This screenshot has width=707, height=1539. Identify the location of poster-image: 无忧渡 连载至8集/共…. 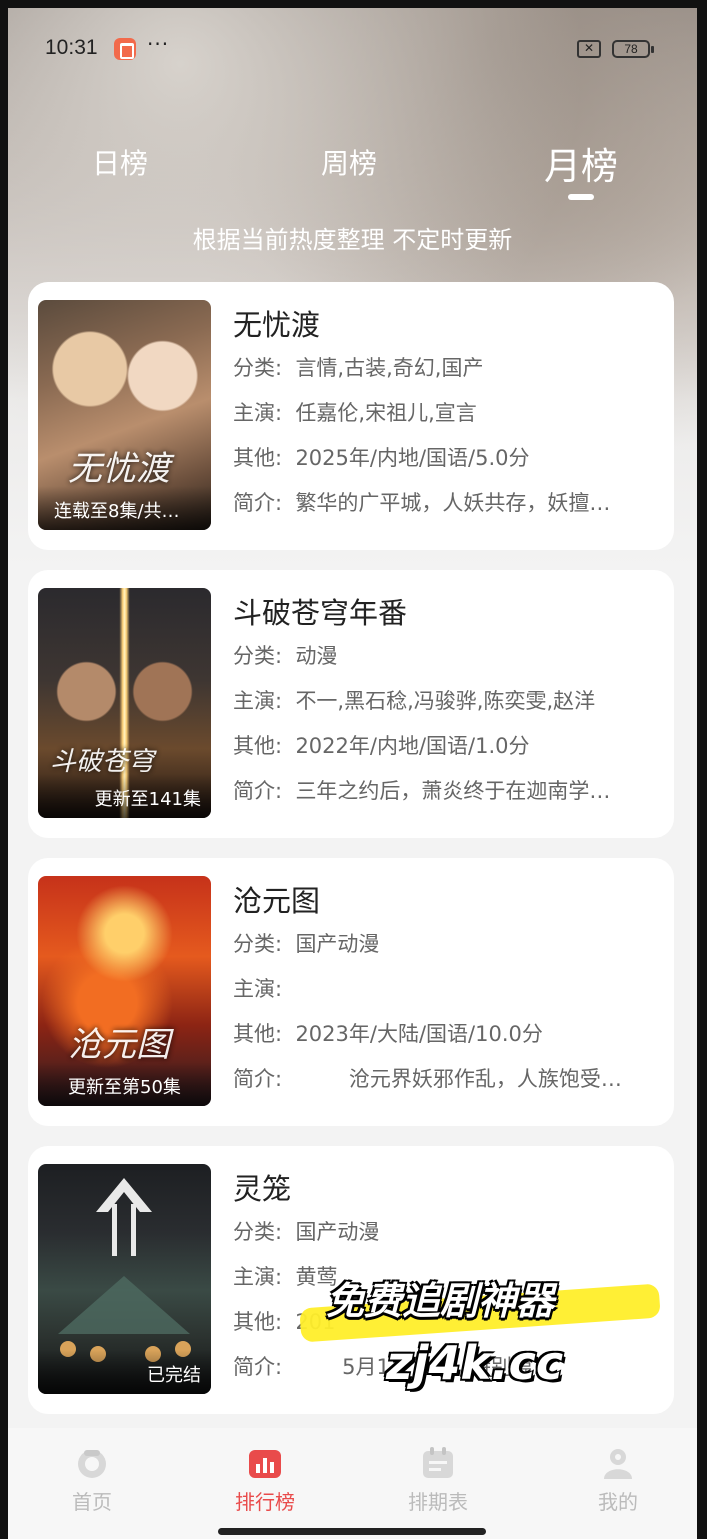
(124, 415).